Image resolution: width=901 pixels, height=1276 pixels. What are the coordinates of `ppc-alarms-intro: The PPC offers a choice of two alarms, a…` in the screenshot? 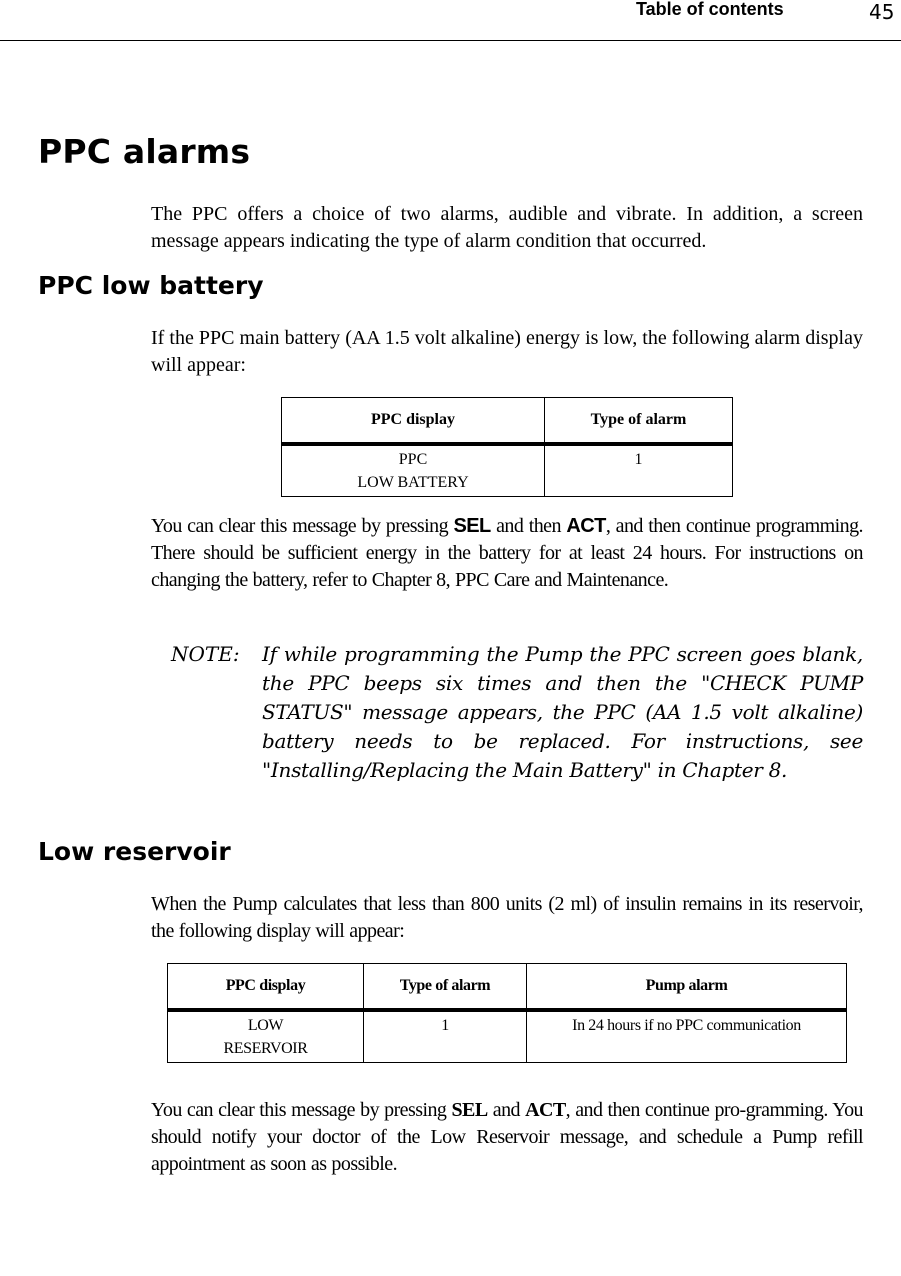 It's located at (507, 227).